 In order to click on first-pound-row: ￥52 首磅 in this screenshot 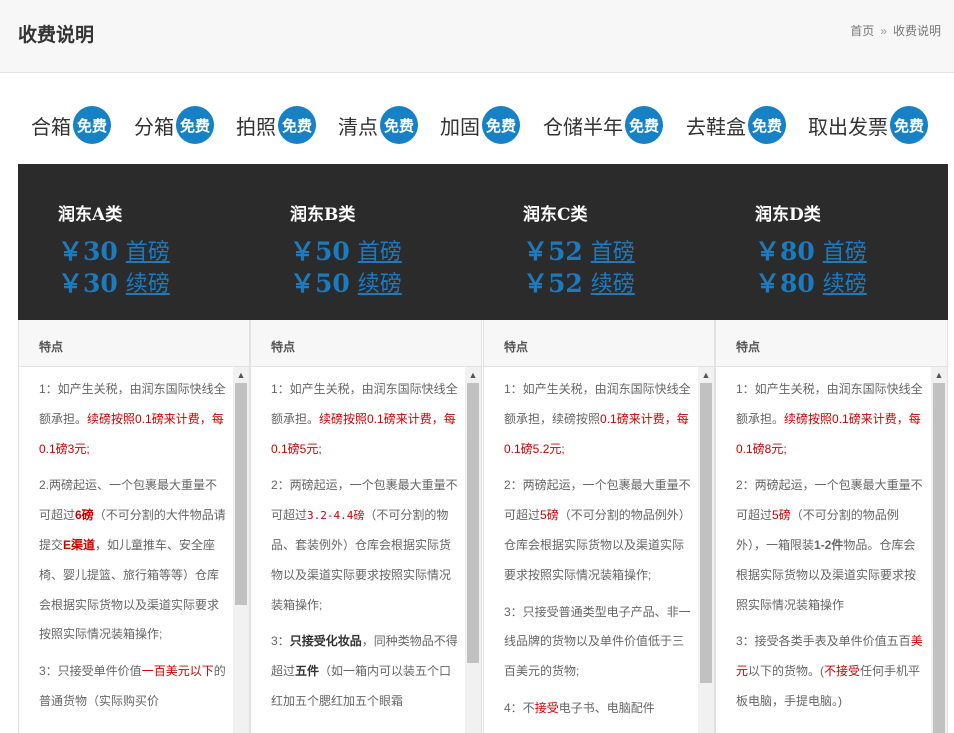, I will do `click(579, 250)`.